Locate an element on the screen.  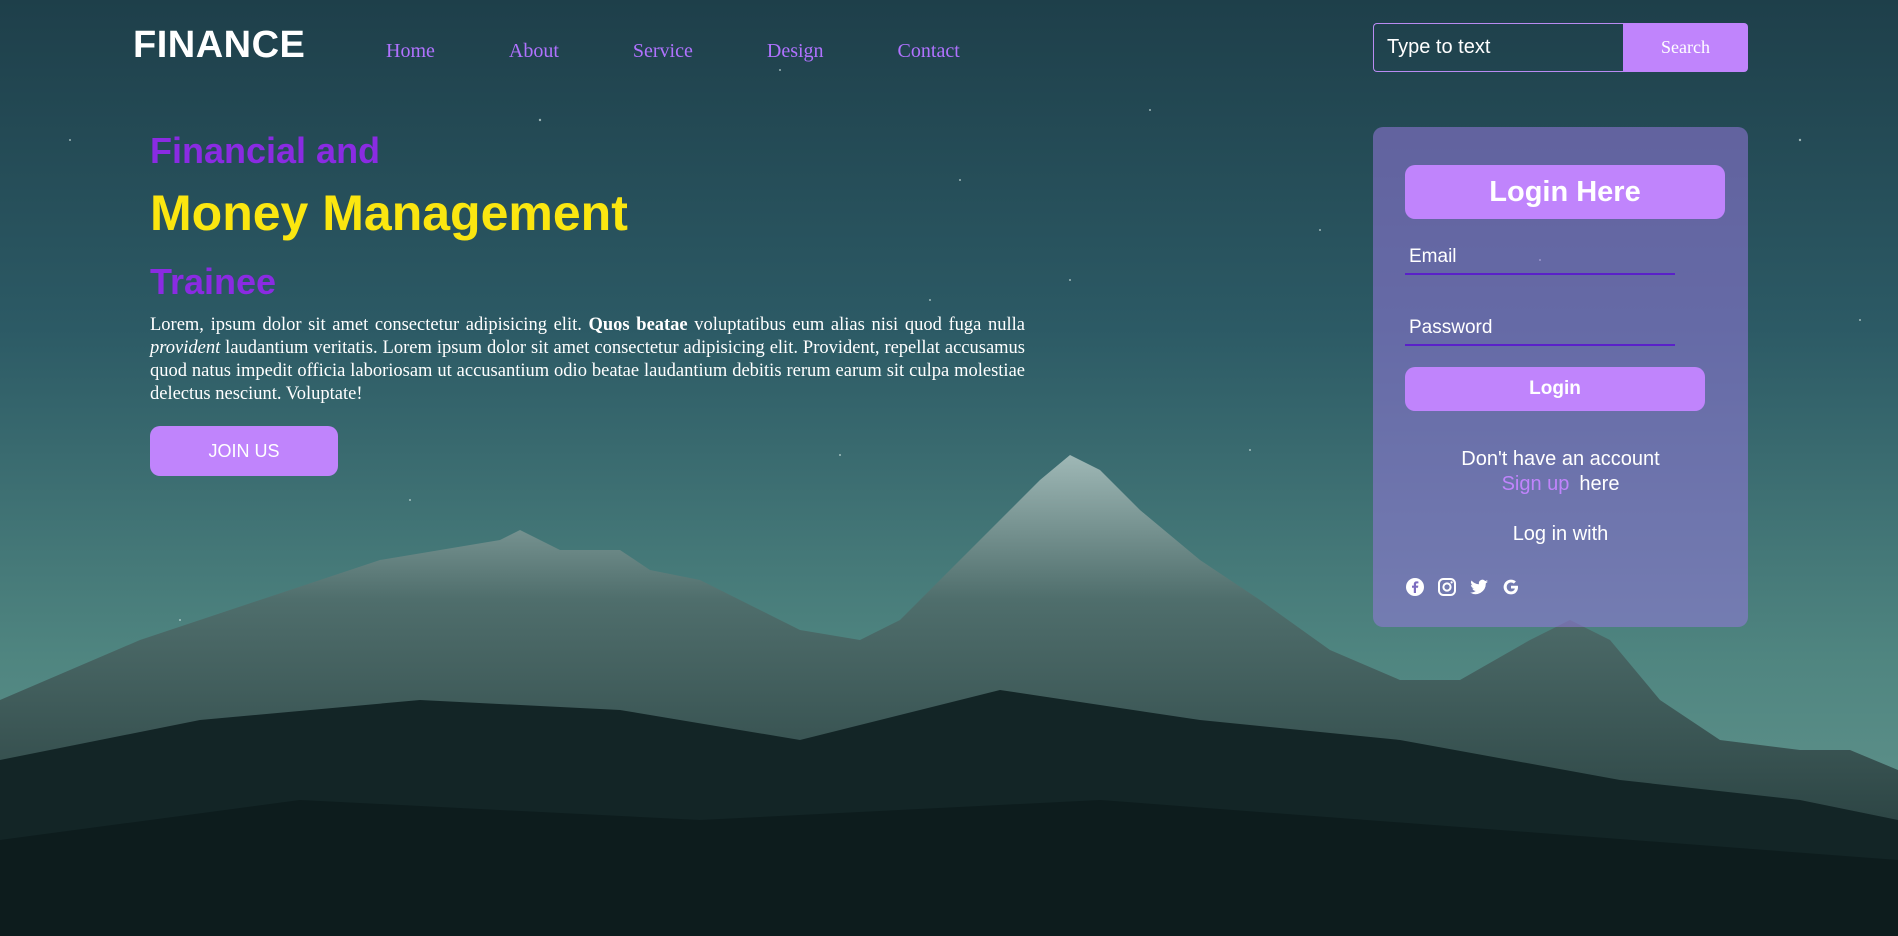
password-field is located at coordinates (1540, 329).